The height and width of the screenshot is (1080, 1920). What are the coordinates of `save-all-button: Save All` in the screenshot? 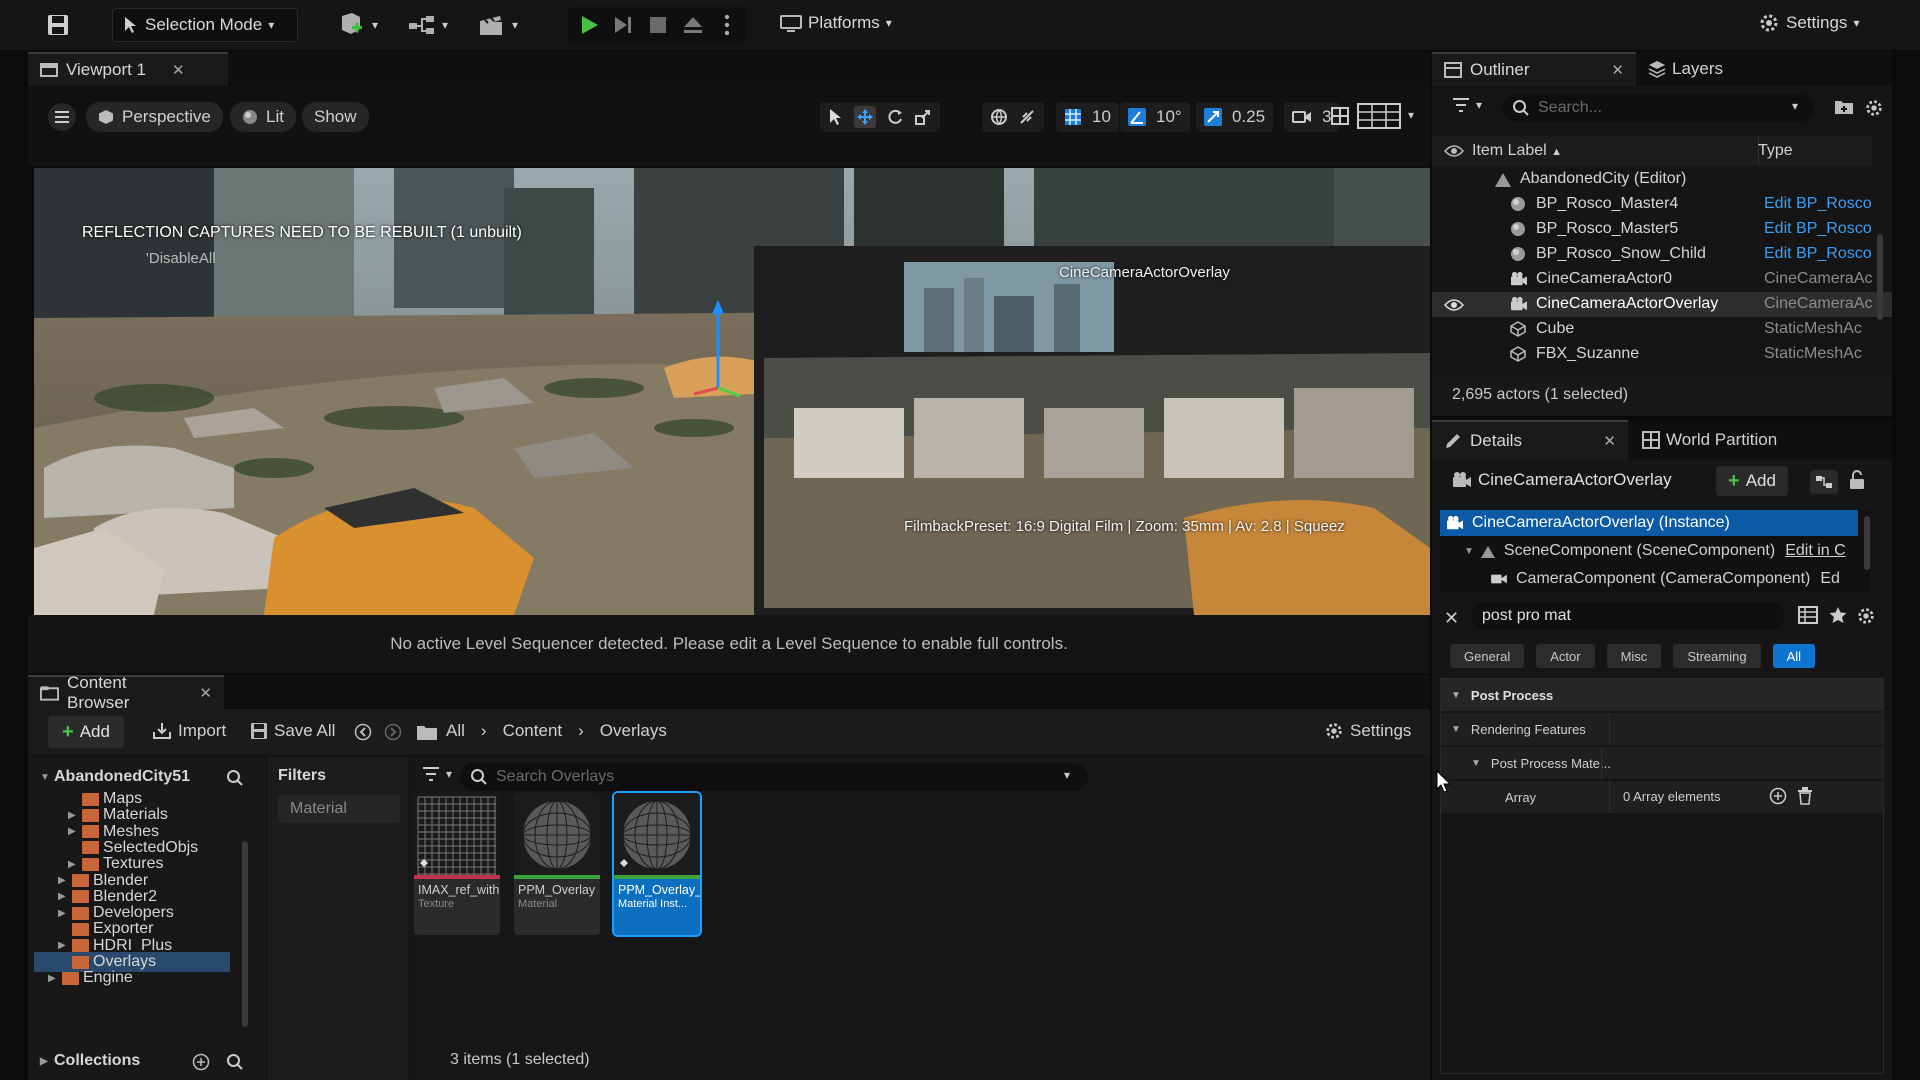 It's located at (292, 731).